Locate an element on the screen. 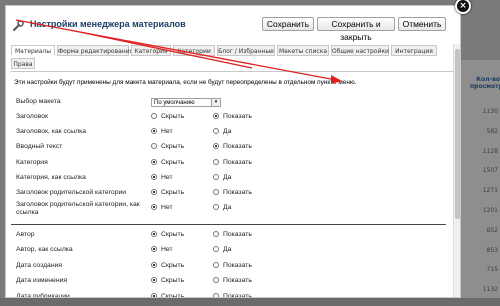 The image size is (500, 306). tab-blog-featured: Блог / Избранные is located at coordinates (246, 50).